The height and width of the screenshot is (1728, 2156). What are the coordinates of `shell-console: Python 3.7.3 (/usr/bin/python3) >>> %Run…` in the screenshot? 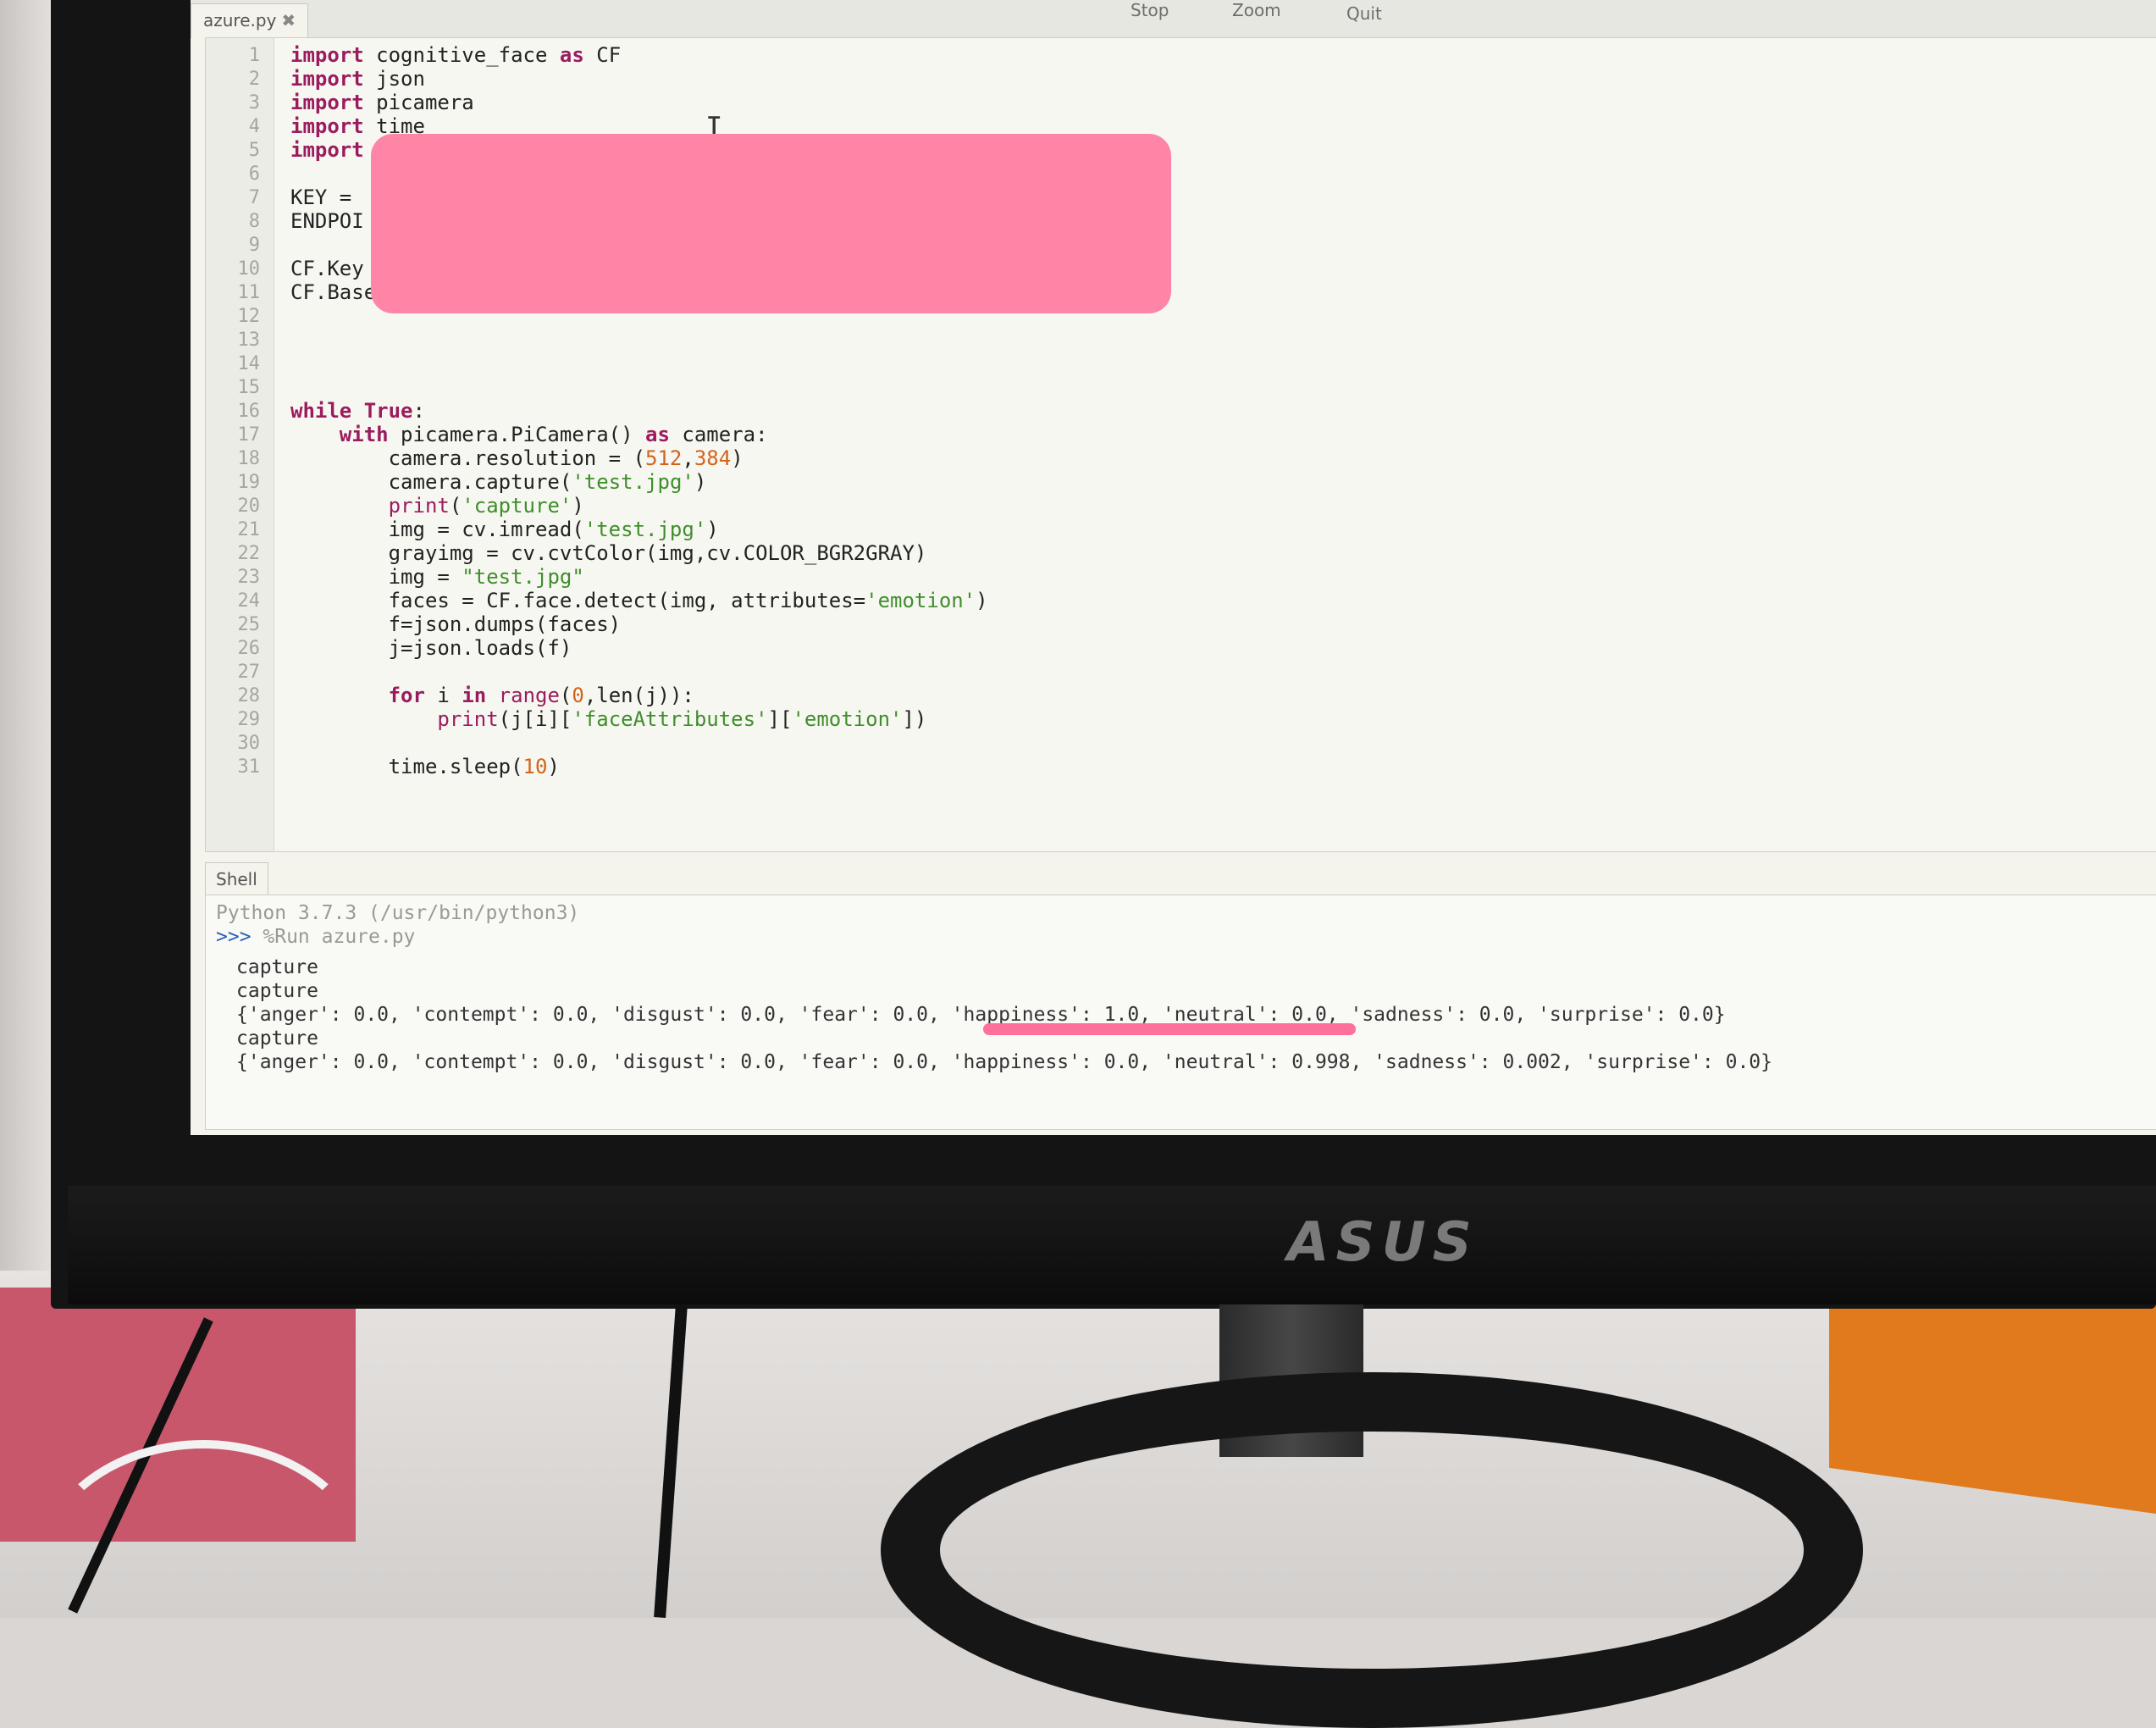 It's located at (1180, 1012).